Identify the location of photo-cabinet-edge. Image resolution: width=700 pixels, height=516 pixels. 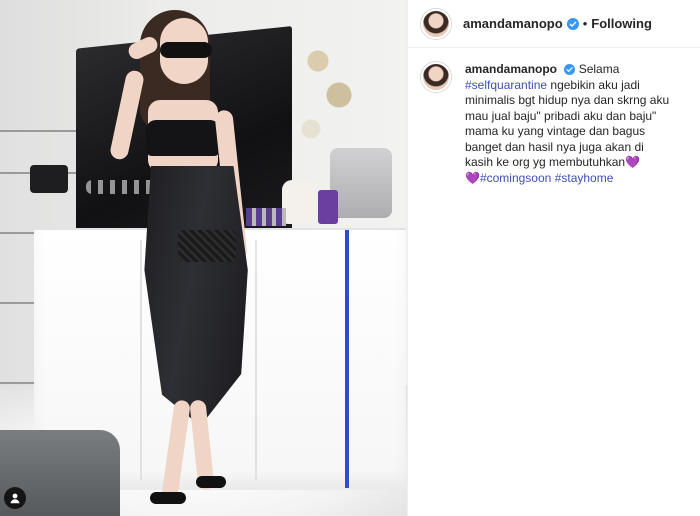
(347, 359).